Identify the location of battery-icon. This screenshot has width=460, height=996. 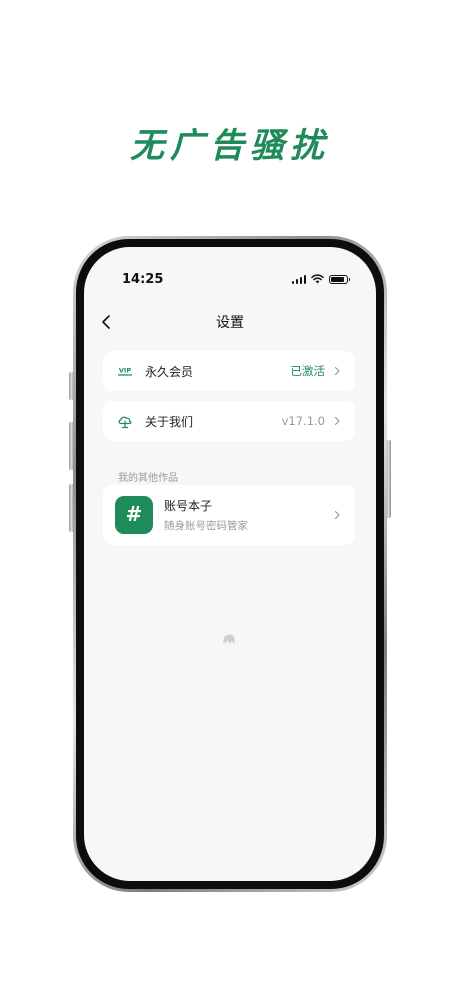
(339, 279).